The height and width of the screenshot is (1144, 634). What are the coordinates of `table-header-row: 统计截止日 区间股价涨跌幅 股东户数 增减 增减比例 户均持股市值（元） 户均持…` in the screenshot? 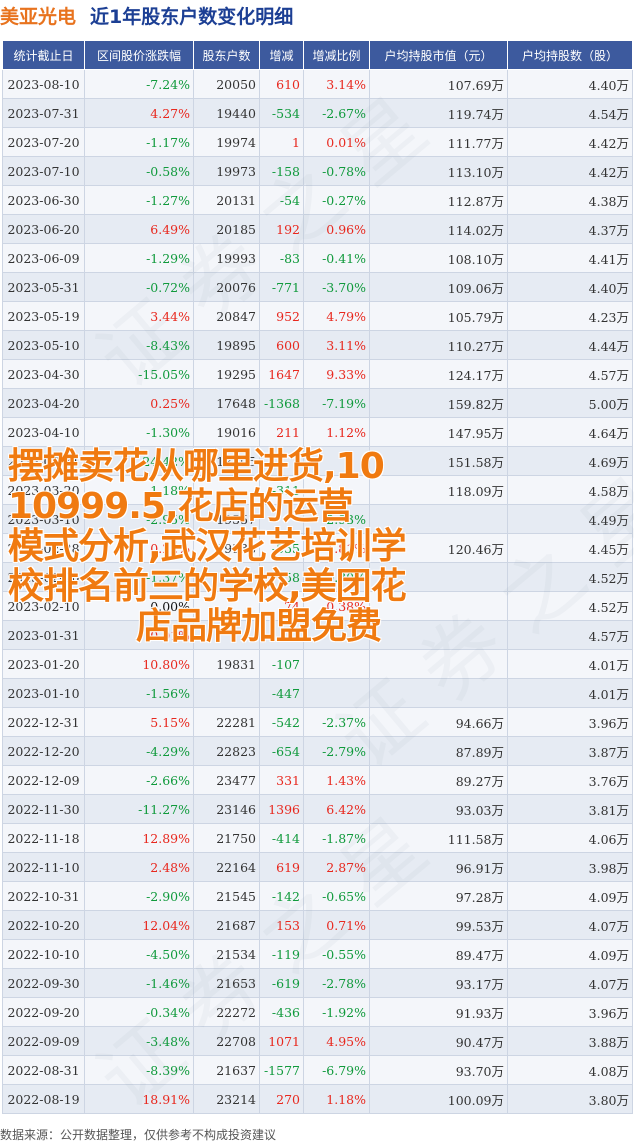 It's located at (317, 55).